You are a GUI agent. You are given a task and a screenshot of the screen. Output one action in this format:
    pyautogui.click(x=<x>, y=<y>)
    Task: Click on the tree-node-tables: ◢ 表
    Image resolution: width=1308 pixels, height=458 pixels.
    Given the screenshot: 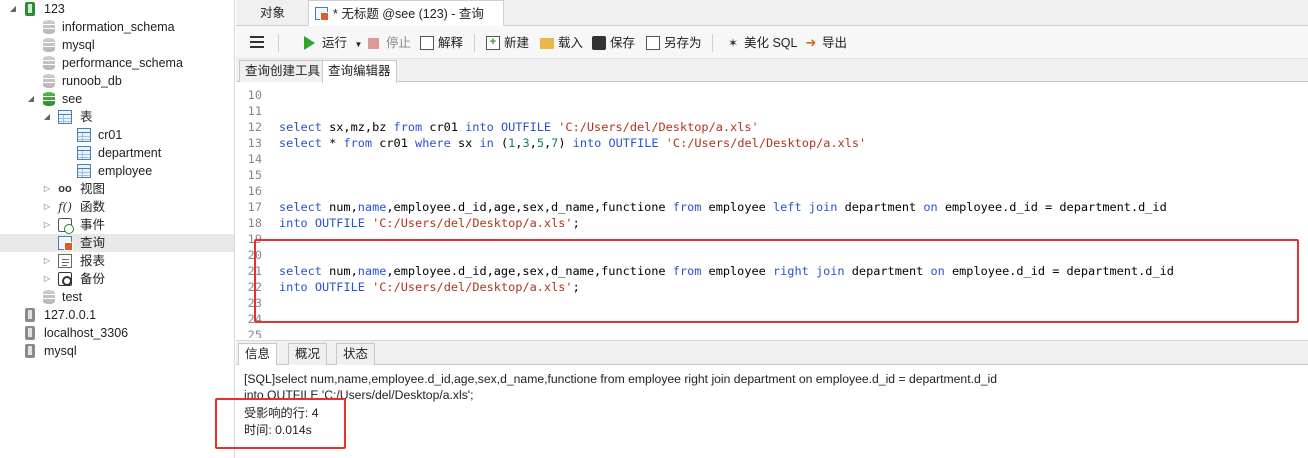 What is the action you would take?
    pyautogui.click(x=117, y=117)
    